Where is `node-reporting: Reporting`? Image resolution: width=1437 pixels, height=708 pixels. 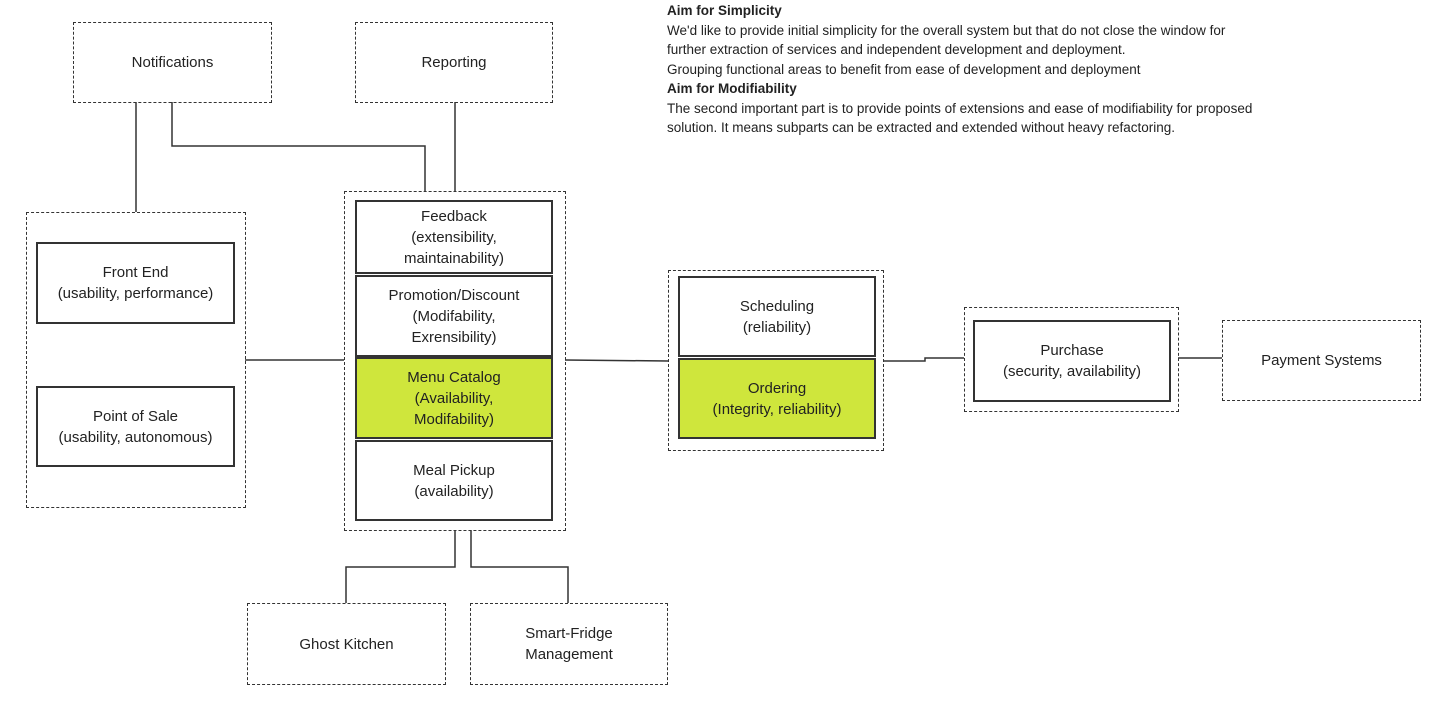 node-reporting: Reporting is located at coordinates (454, 62).